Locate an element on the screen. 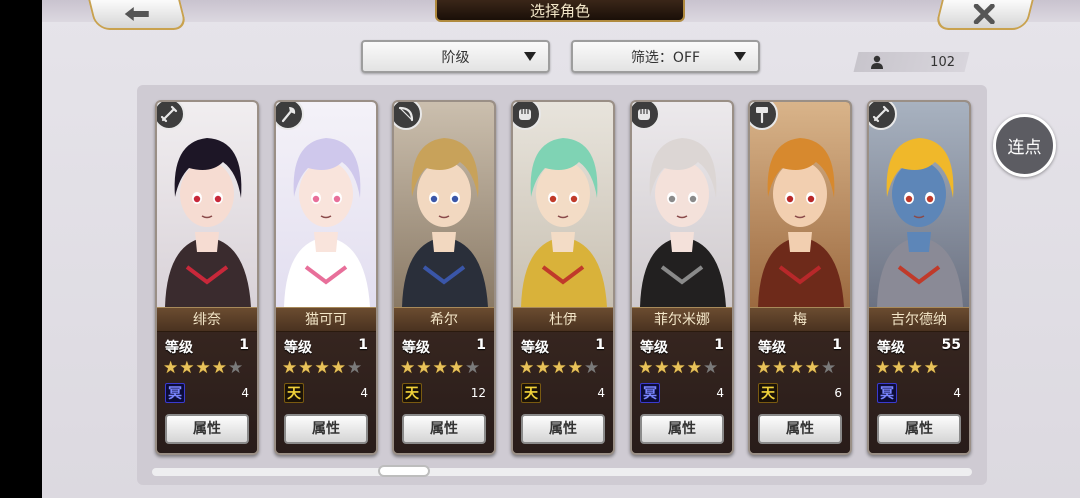 The image size is (1080, 498). roster-count-value: 102 is located at coordinates (942, 62).